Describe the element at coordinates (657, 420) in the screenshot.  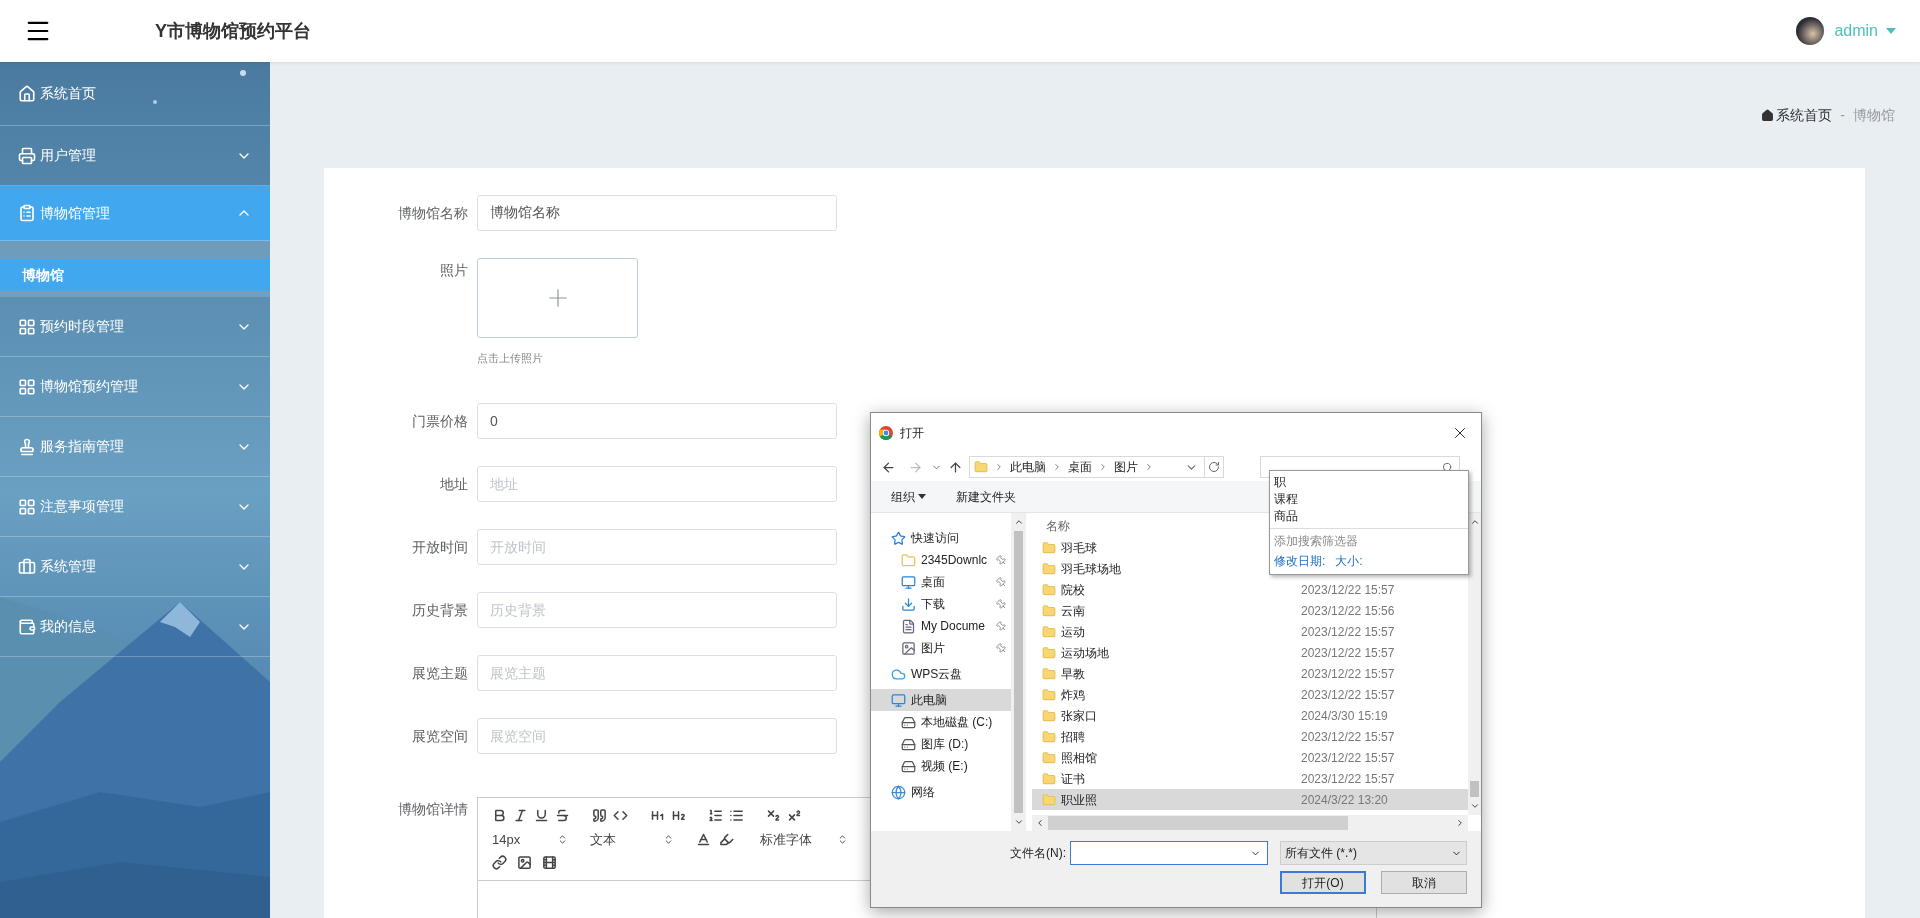
I see `text-field: 0` at that location.